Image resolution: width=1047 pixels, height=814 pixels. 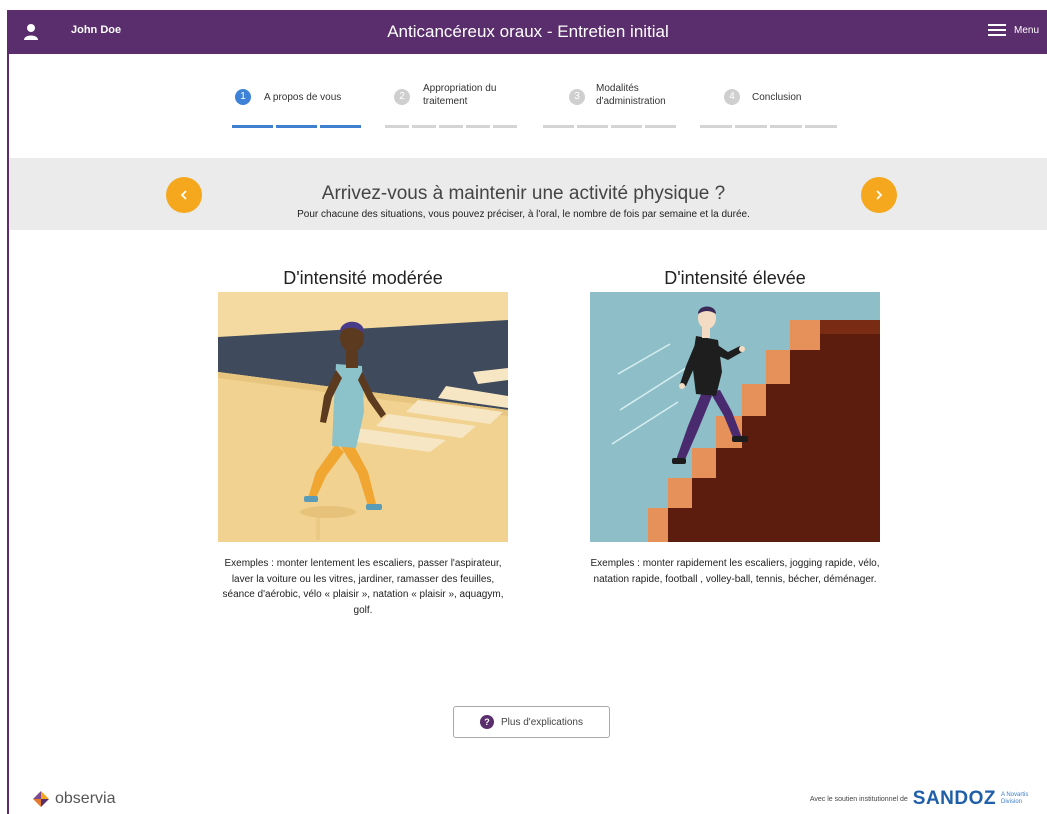 What do you see at coordinates (735, 417) in the screenshot?
I see `stairs-running-illustration` at bounding box center [735, 417].